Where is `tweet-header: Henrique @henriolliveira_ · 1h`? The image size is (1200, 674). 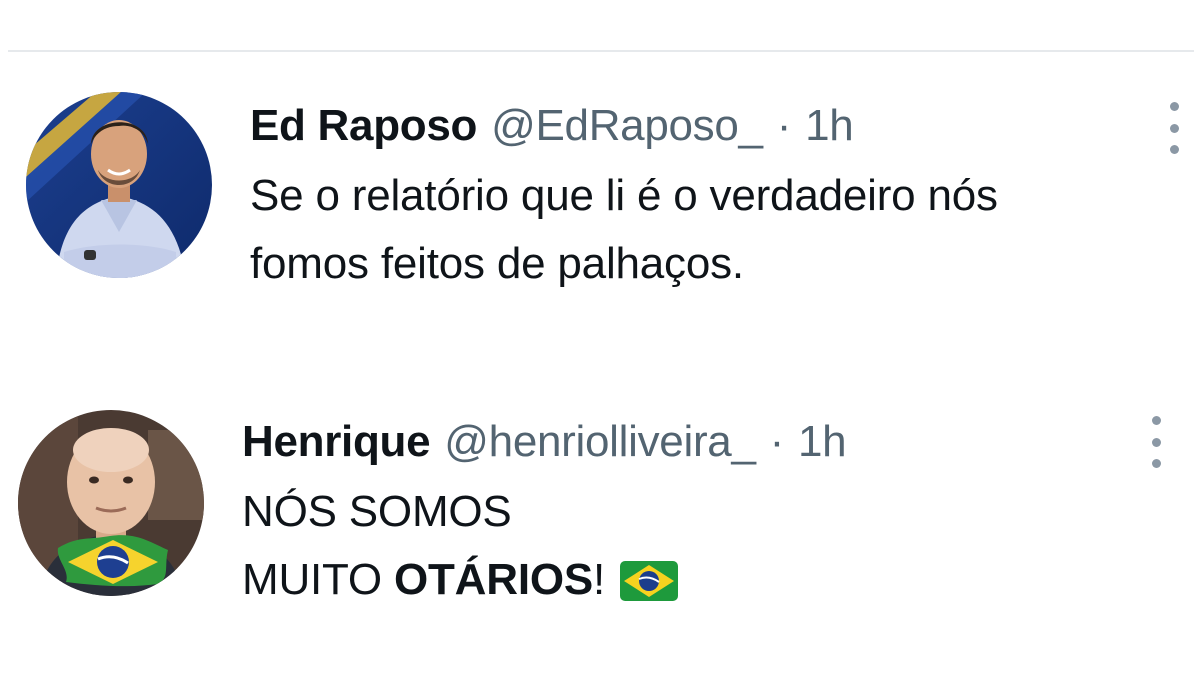
tweet-header: Henrique @henriolliveira_ · 1h is located at coordinates (544, 442).